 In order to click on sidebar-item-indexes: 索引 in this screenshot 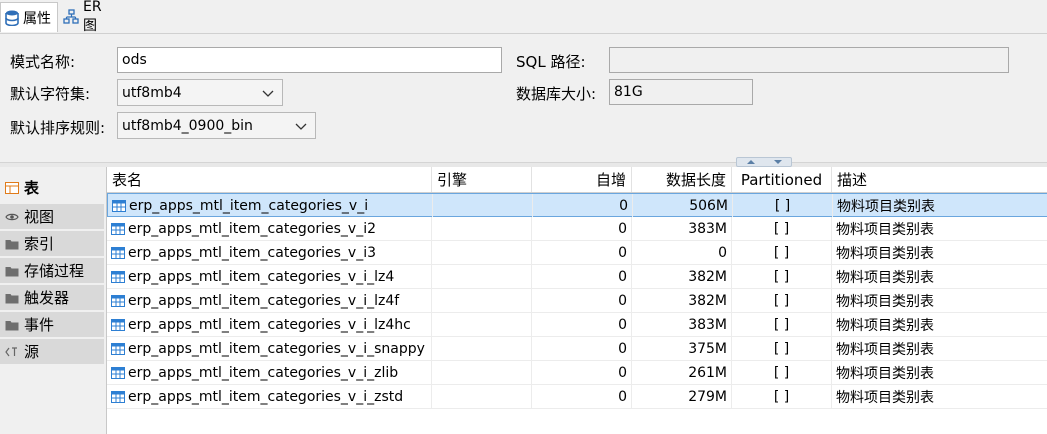, I will do `click(52, 244)`.